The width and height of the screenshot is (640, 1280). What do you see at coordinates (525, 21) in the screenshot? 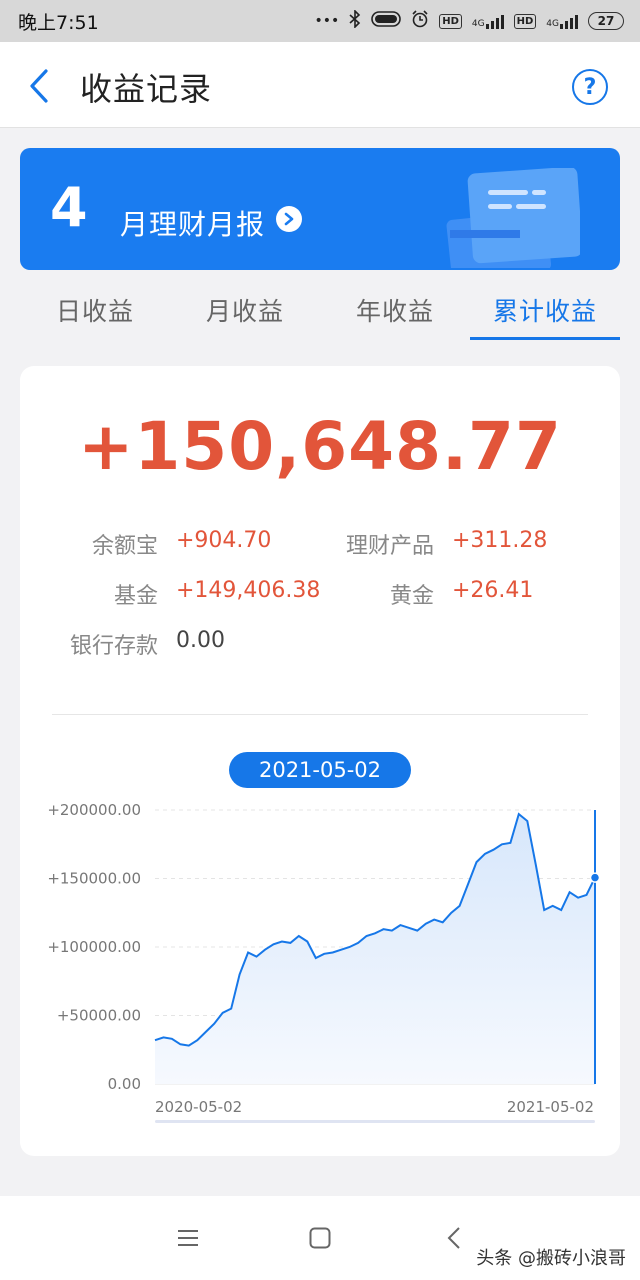
I see `hd-badge-2: HD` at bounding box center [525, 21].